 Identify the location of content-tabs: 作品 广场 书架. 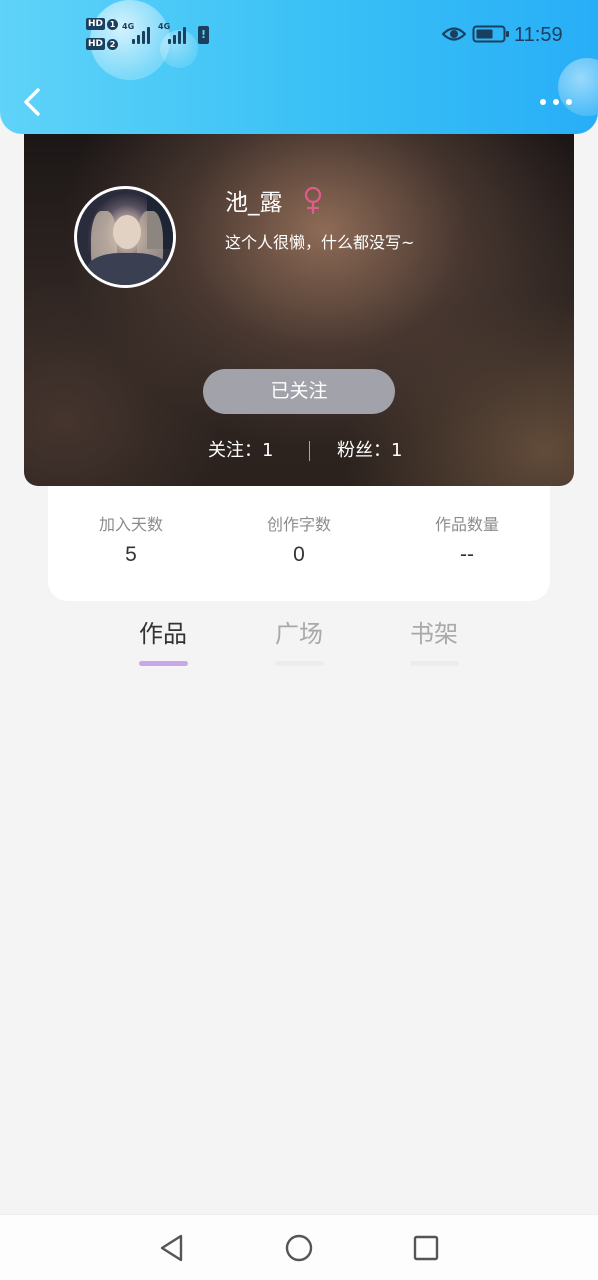
(299, 646).